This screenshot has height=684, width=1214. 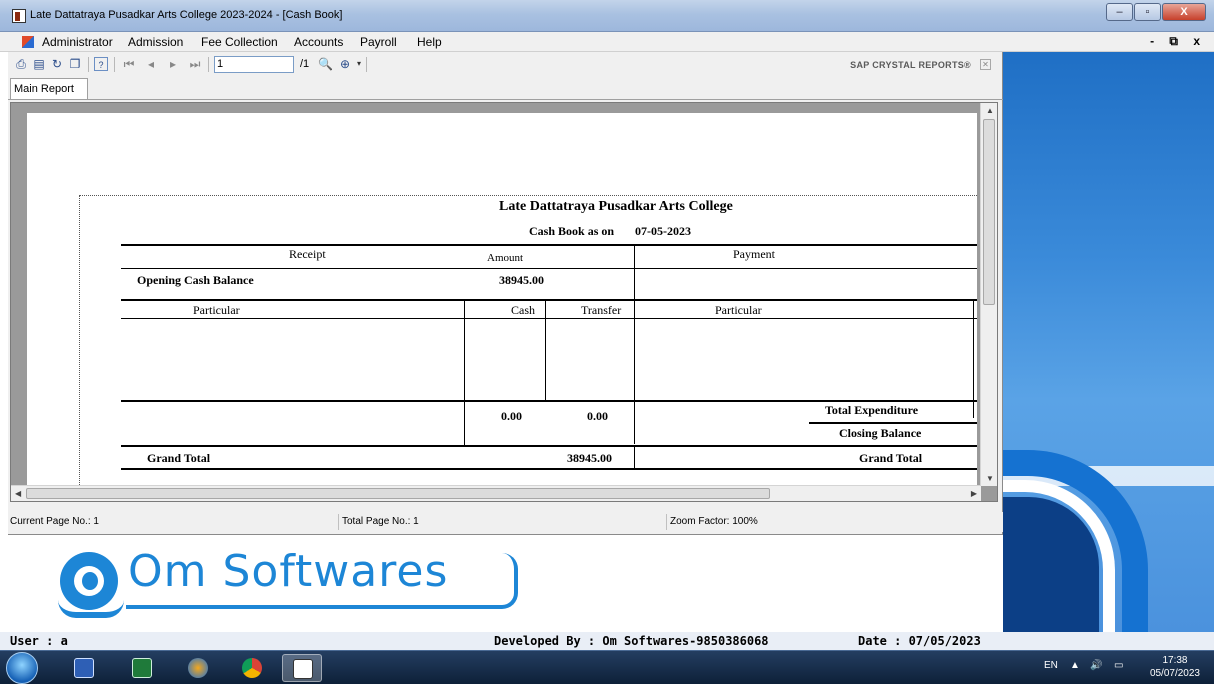 What do you see at coordinates (1175, 667) in the screenshot?
I see `system-clock: 17:38 05/07/2023` at bounding box center [1175, 667].